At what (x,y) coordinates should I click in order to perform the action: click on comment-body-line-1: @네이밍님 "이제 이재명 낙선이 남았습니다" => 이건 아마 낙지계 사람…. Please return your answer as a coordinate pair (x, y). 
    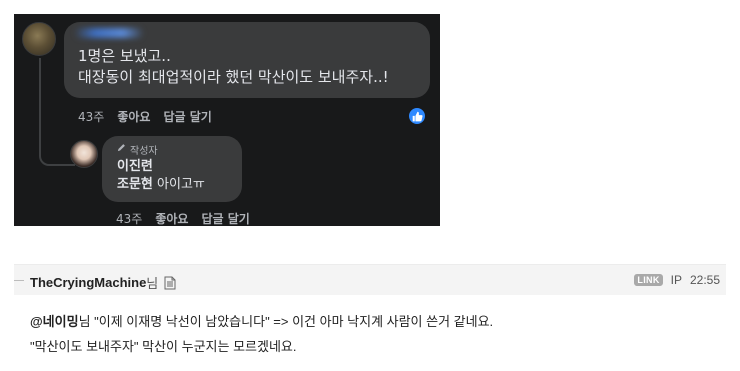
    Looking at the image, I should click on (375, 321).